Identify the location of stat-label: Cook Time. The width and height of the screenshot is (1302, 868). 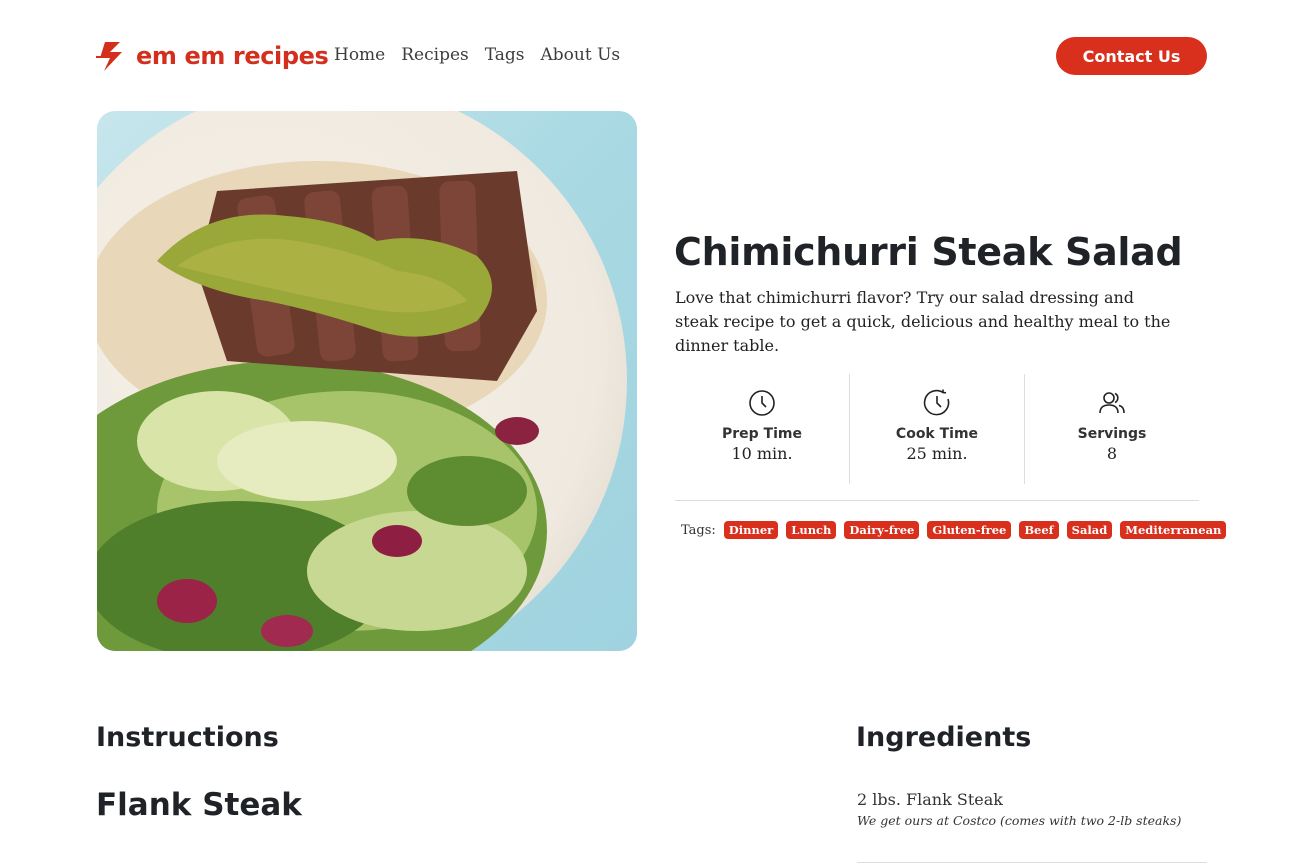
(937, 434).